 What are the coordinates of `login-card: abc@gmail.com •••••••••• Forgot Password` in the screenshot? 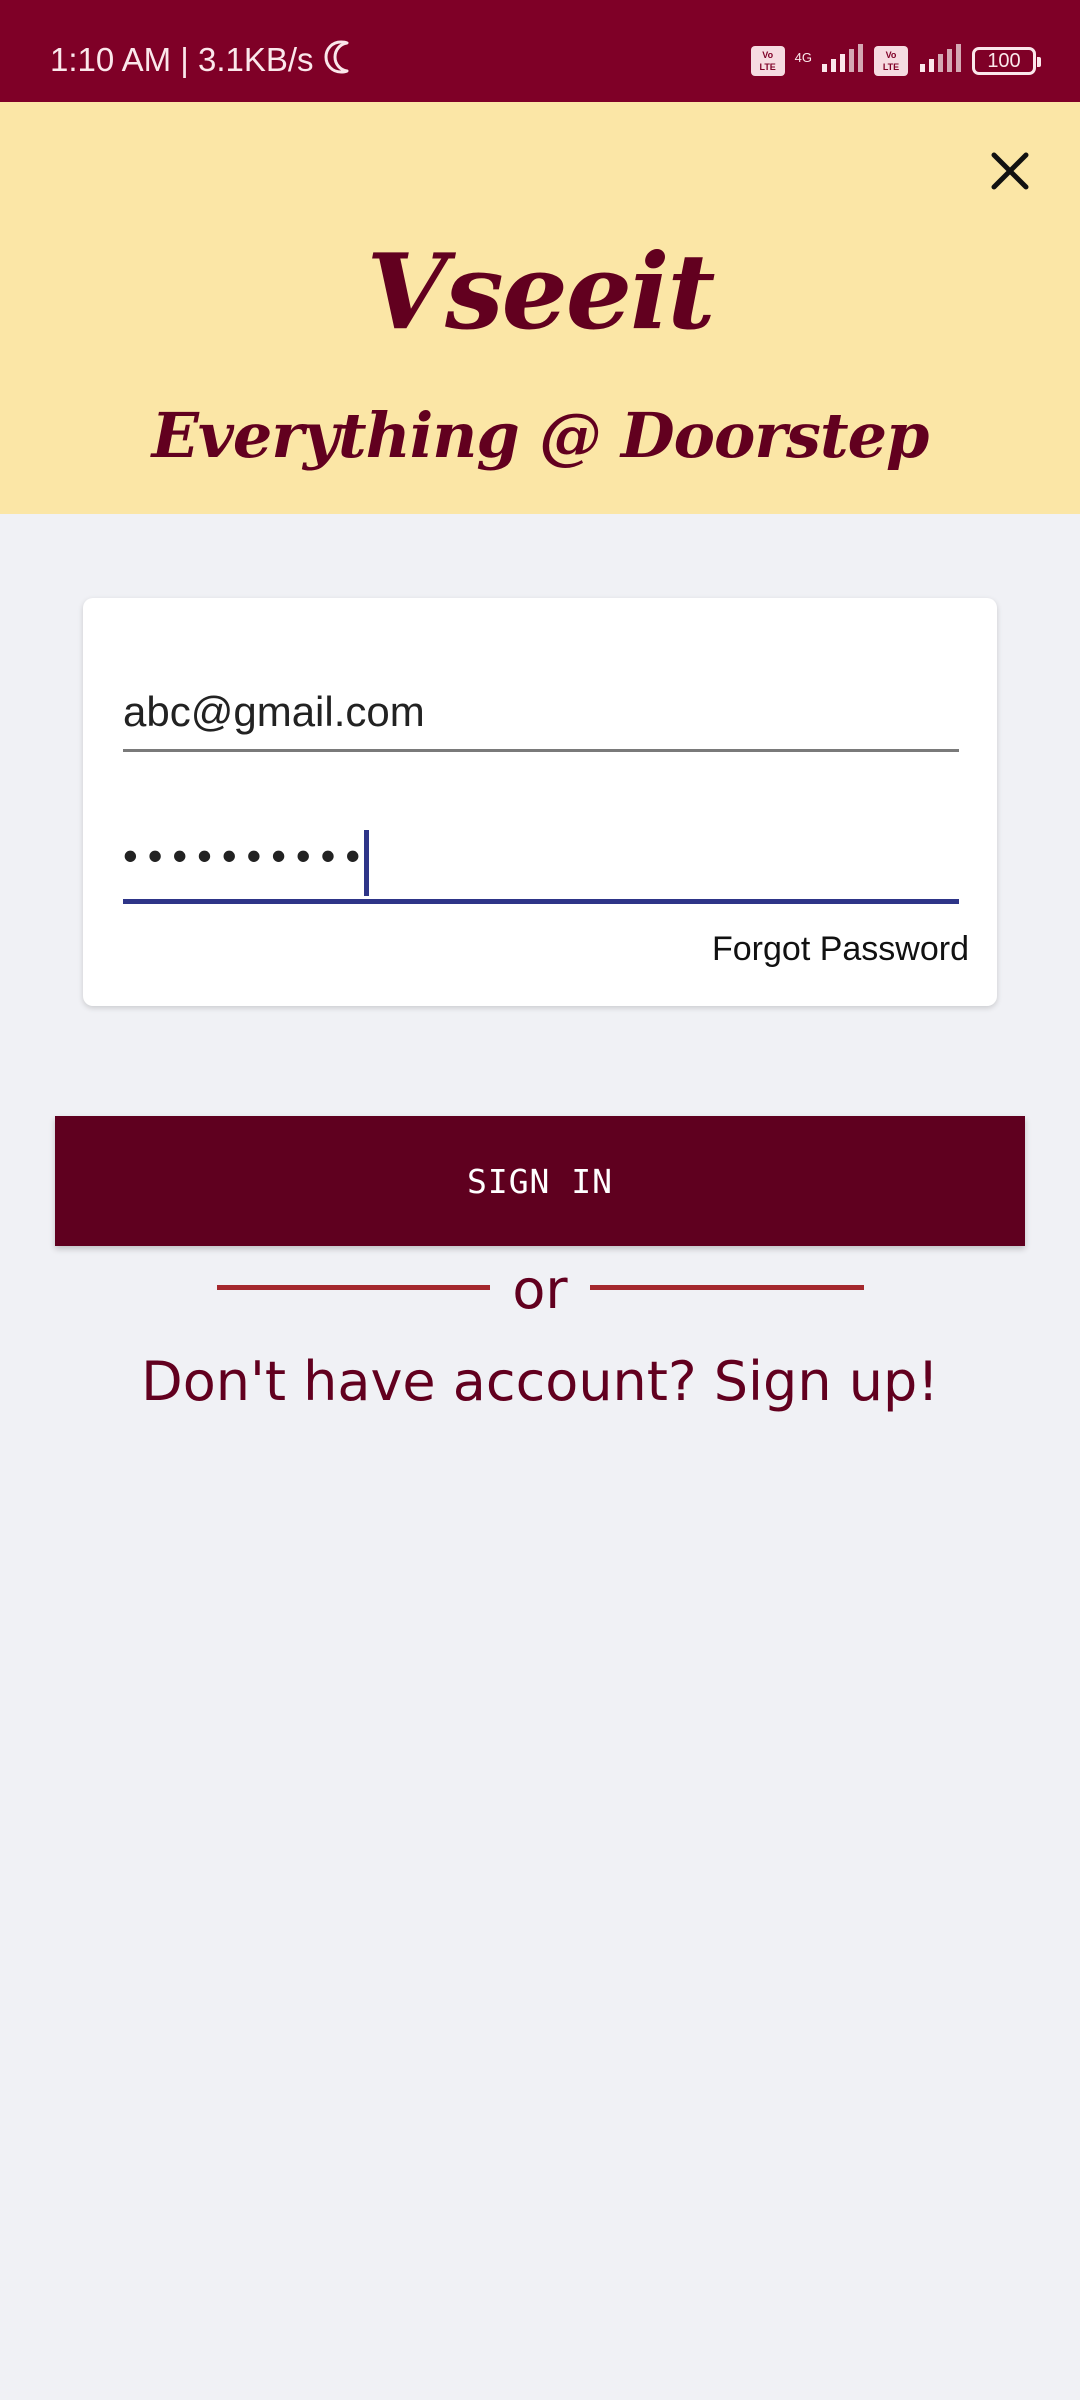 It's located at (540, 802).